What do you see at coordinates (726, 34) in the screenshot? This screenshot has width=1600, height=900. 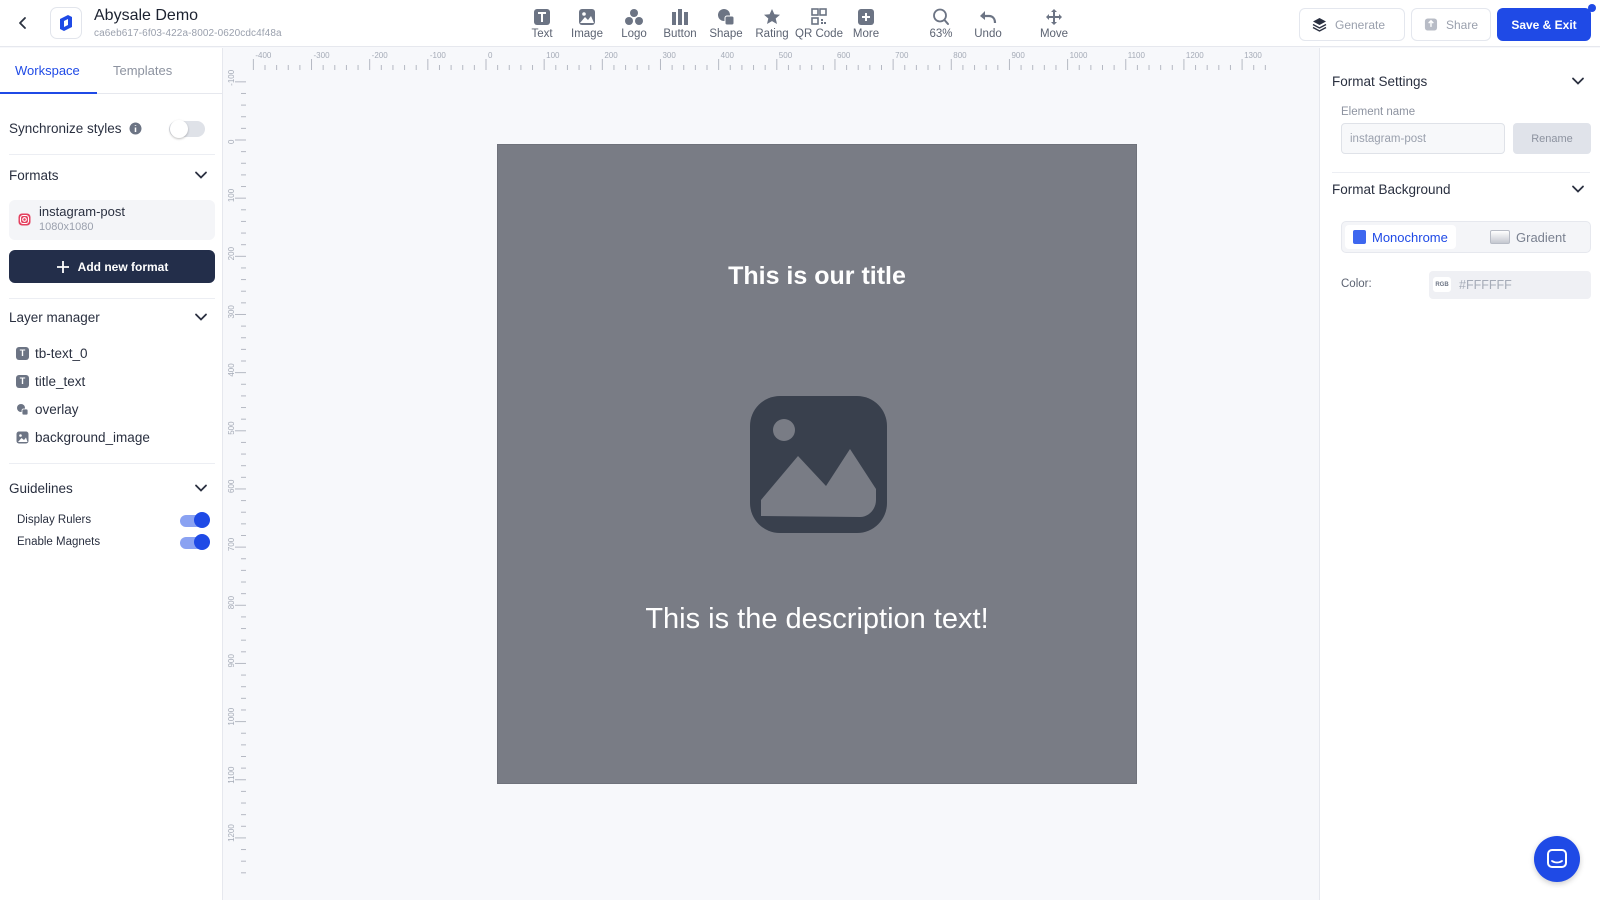 I see `tool-shape-label: Shape` at bounding box center [726, 34].